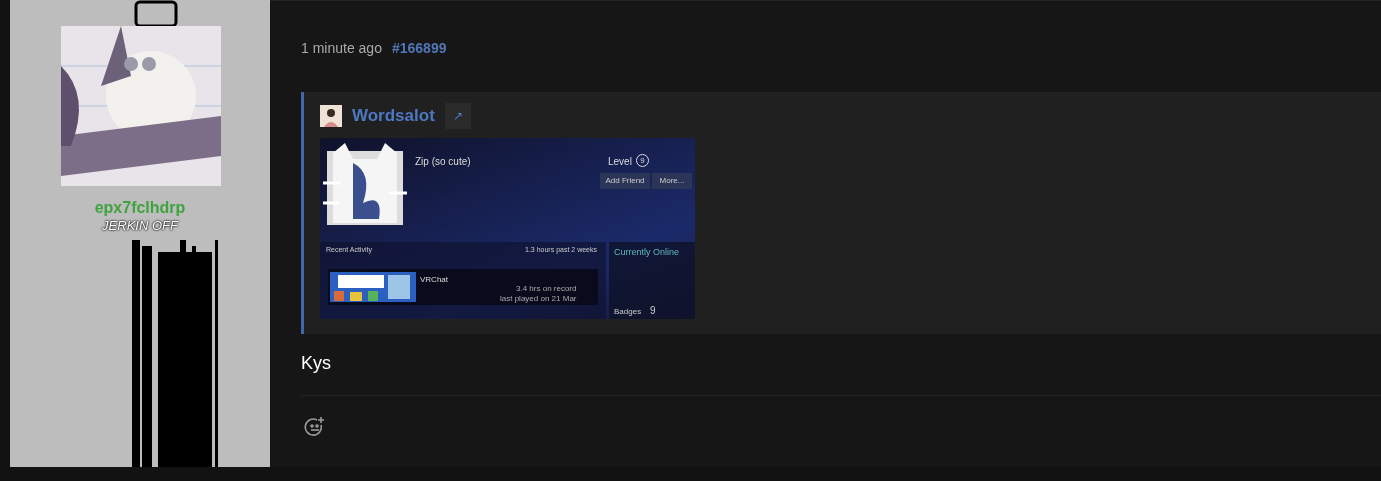 The height and width of the screenshot is (481, 1381). Describe the element at coordinates (434, 280) in the screenshot. I see `game-name: VRChat` at that location.